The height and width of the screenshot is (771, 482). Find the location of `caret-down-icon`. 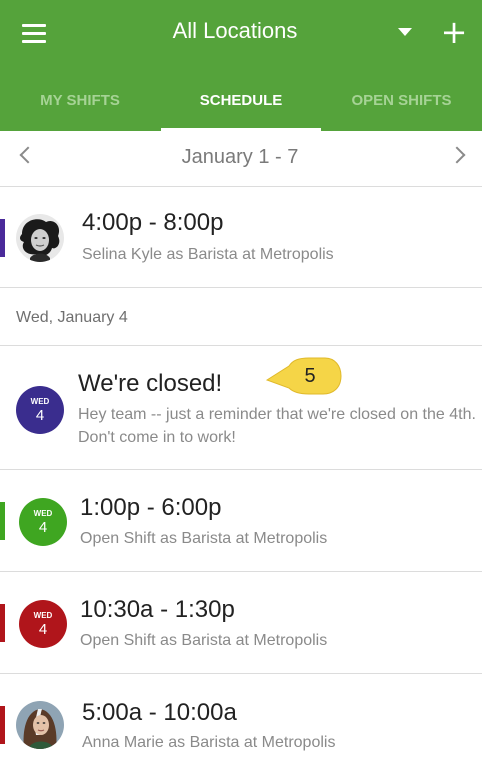

caret-down-icon is located at coordinates (405, 32).